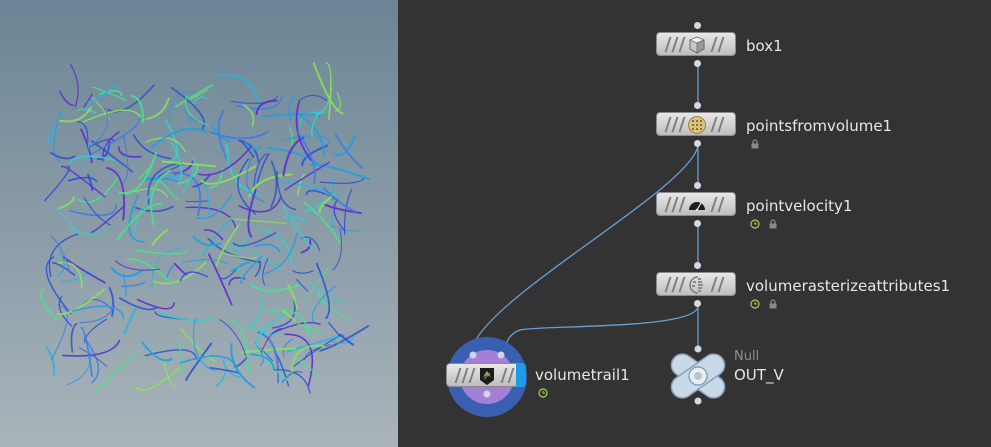 The image size is (991, 447). Describe the element at coordinates (585, 245) in the screenshot. I see `wire-pointsfromvolume-to-volumetrail` at that location.